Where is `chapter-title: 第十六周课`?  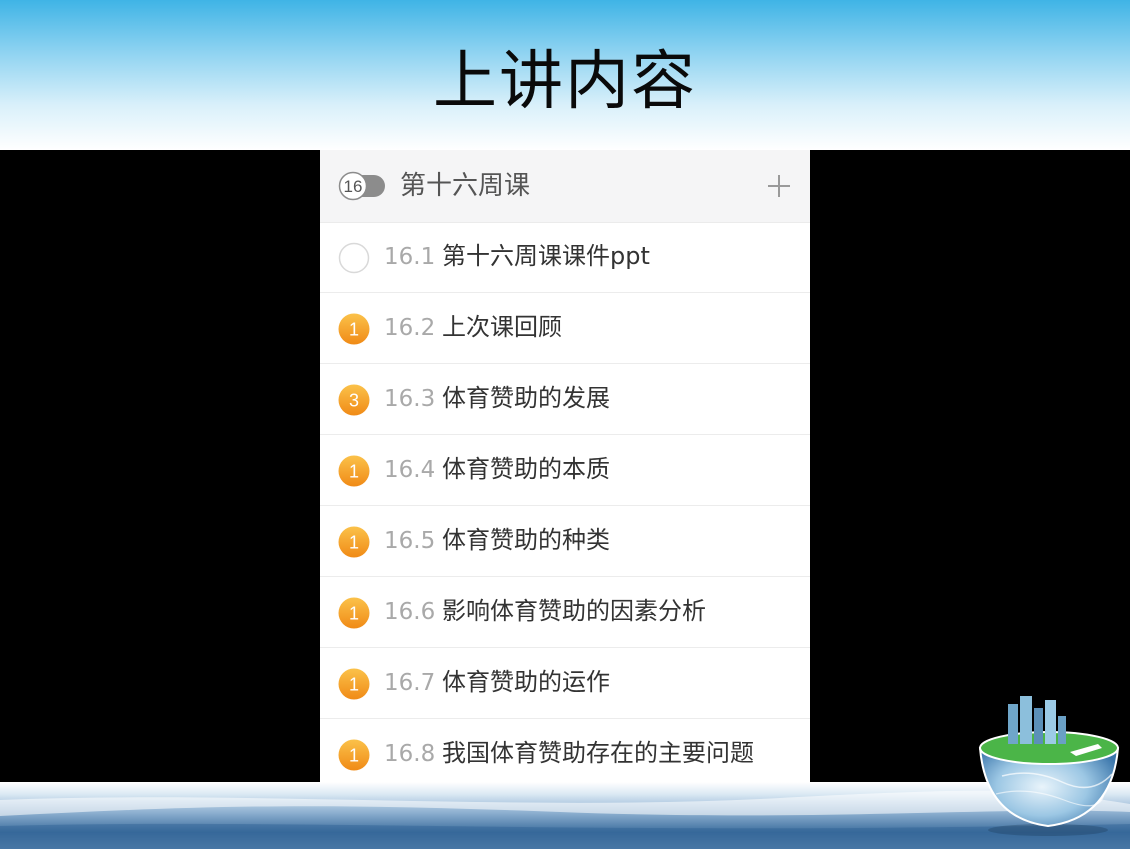 chapter-title: 第十六周课 is located at coordinates (465, 186).